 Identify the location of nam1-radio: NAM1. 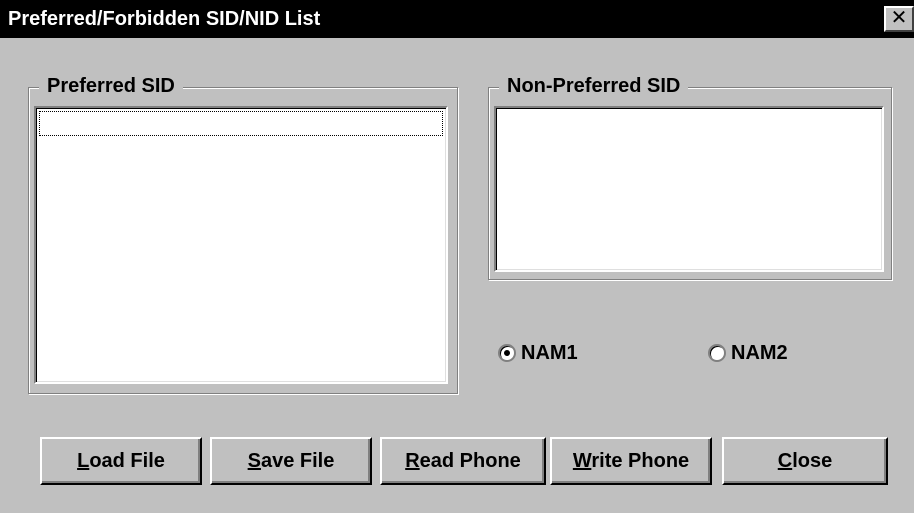
(538, 353).